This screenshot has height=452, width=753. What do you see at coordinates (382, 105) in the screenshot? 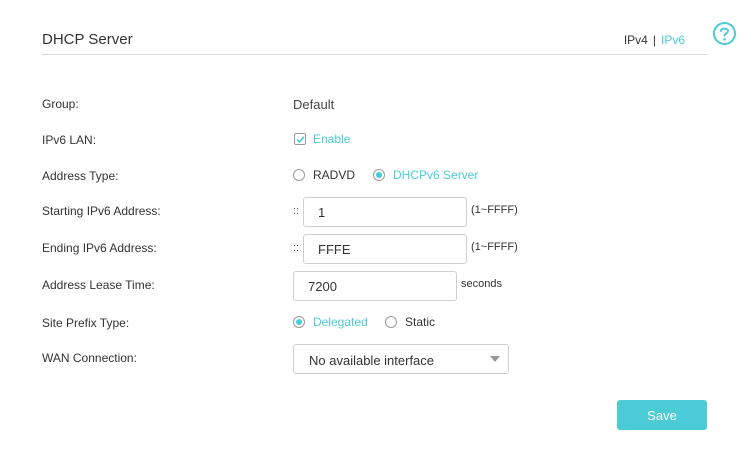
I see `group-row: Group: Default` at bounding box center [382, 105].